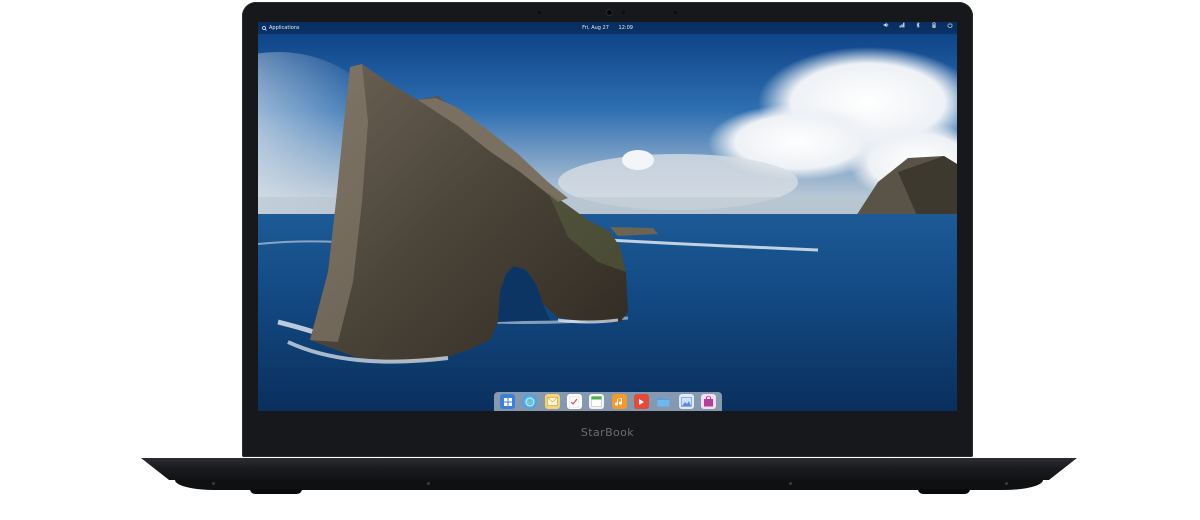  I want to click on dock-app-center, so click(708, 401).